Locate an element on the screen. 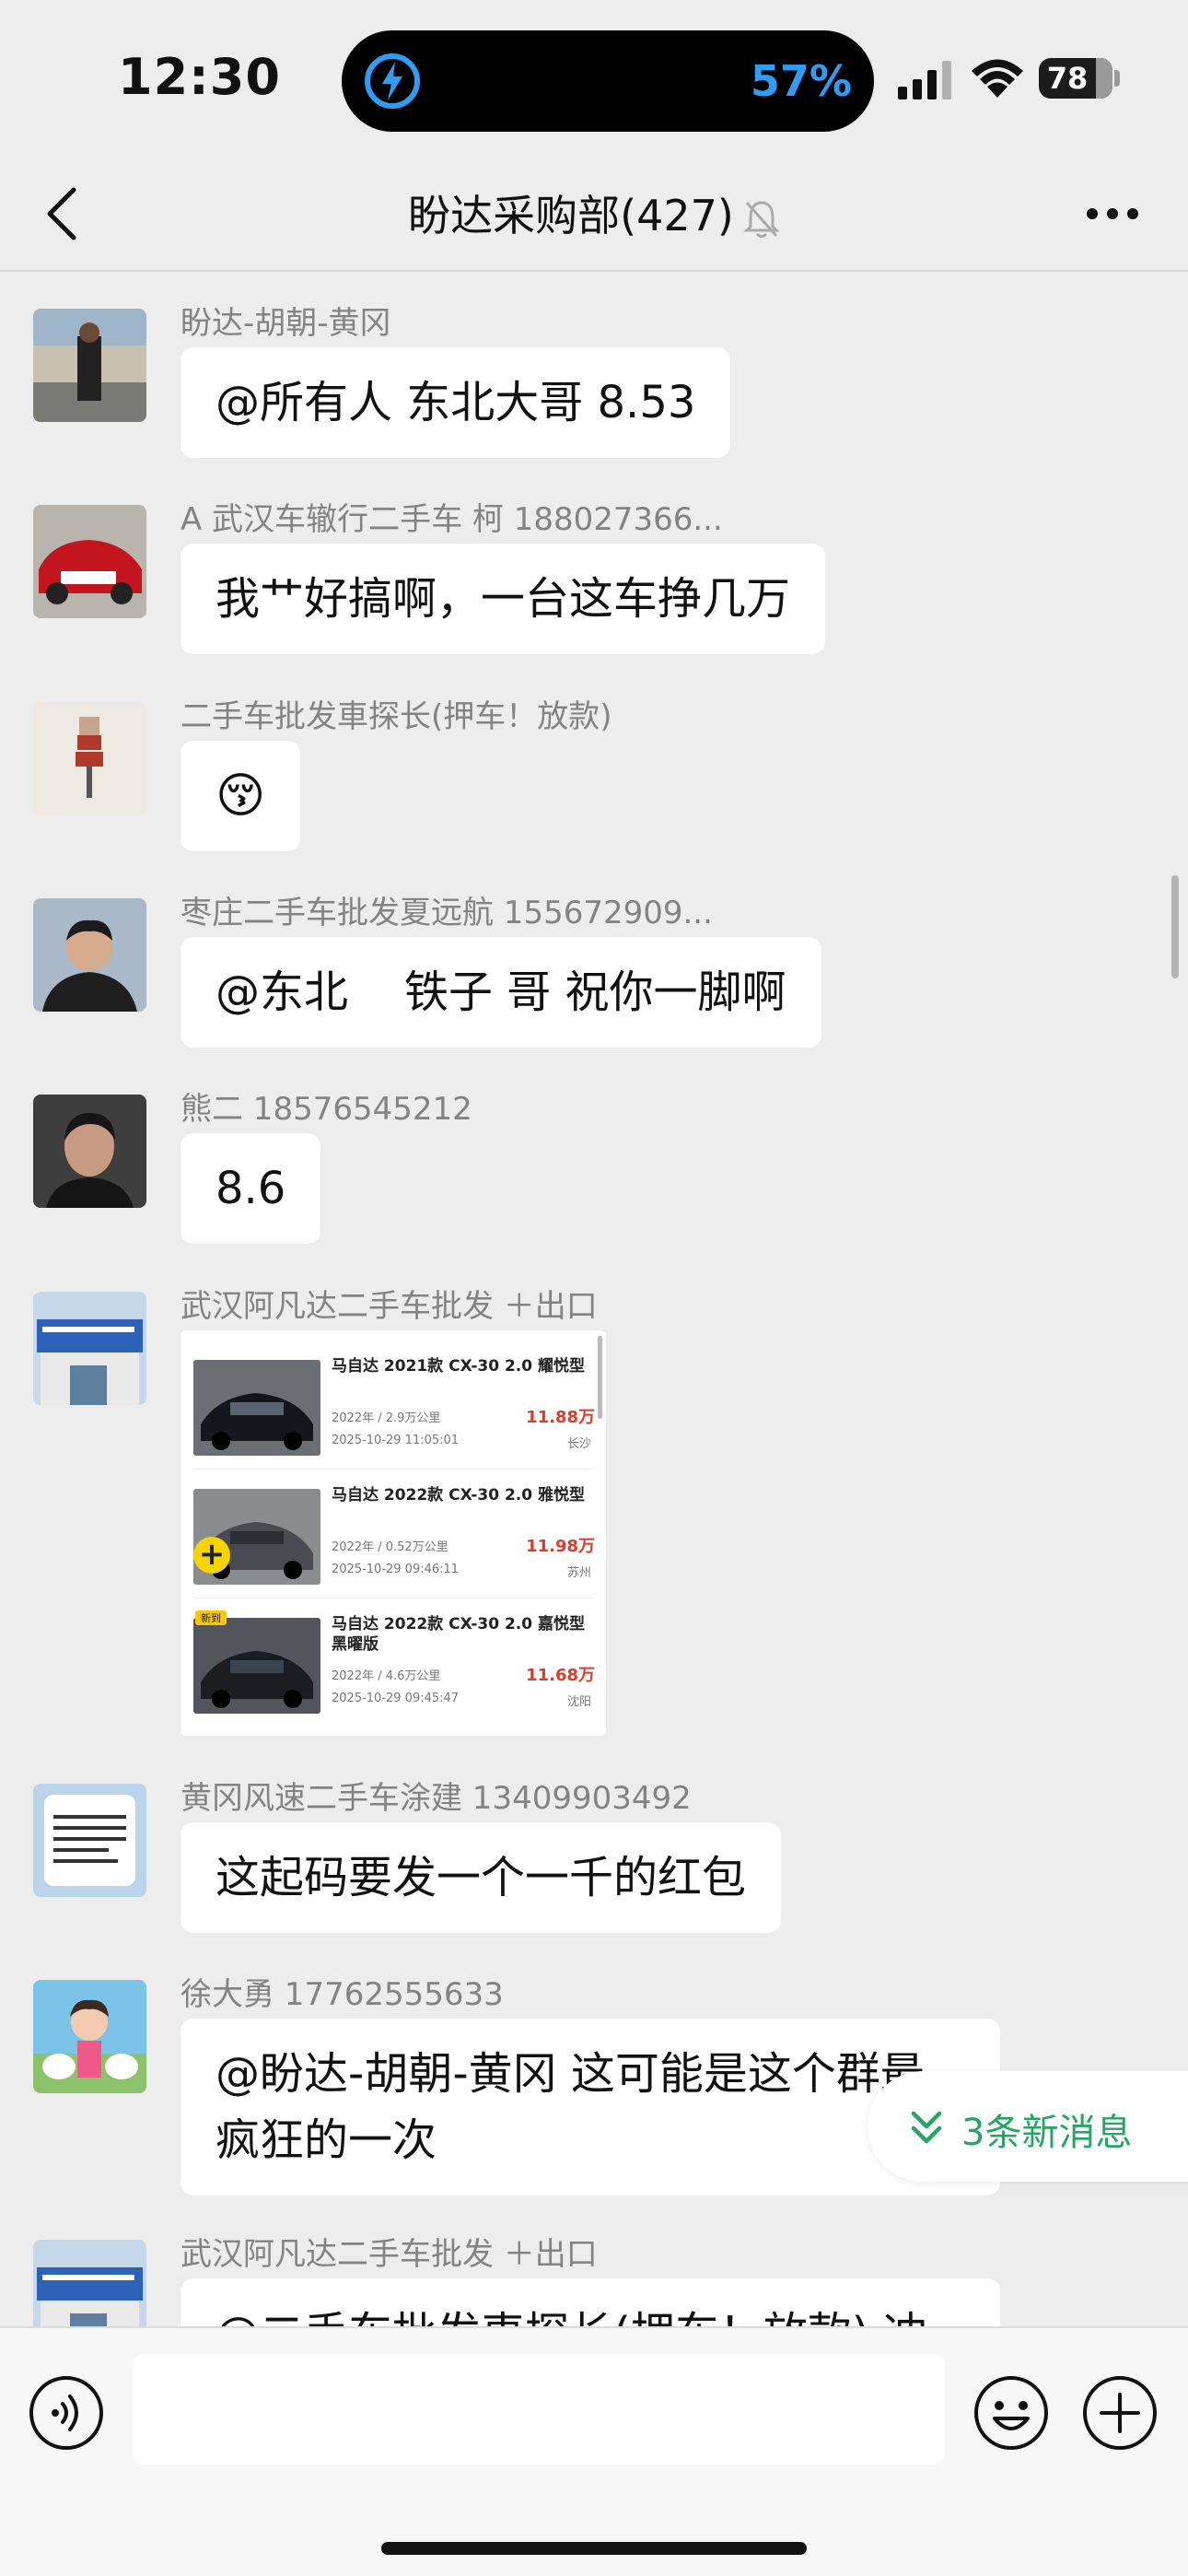 The image size is (1188, 2576). chat-input-bar is located at coordinates (594, 2451).